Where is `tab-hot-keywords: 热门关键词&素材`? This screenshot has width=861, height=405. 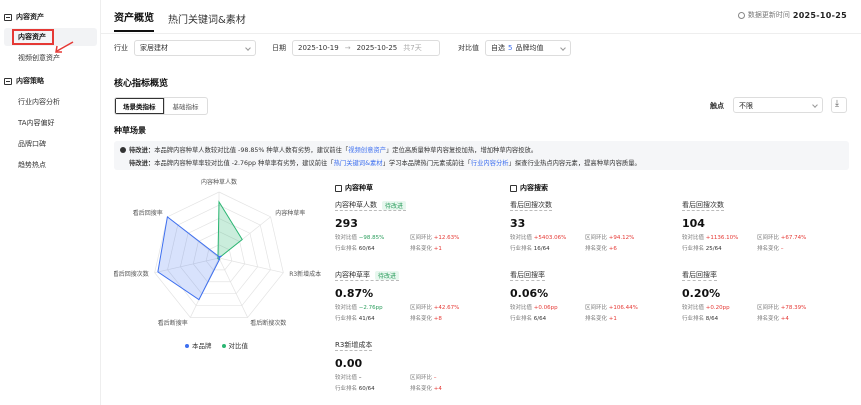
tab-hot-keywords: 热门关键词&素材 is located at coordinates (207, 21).